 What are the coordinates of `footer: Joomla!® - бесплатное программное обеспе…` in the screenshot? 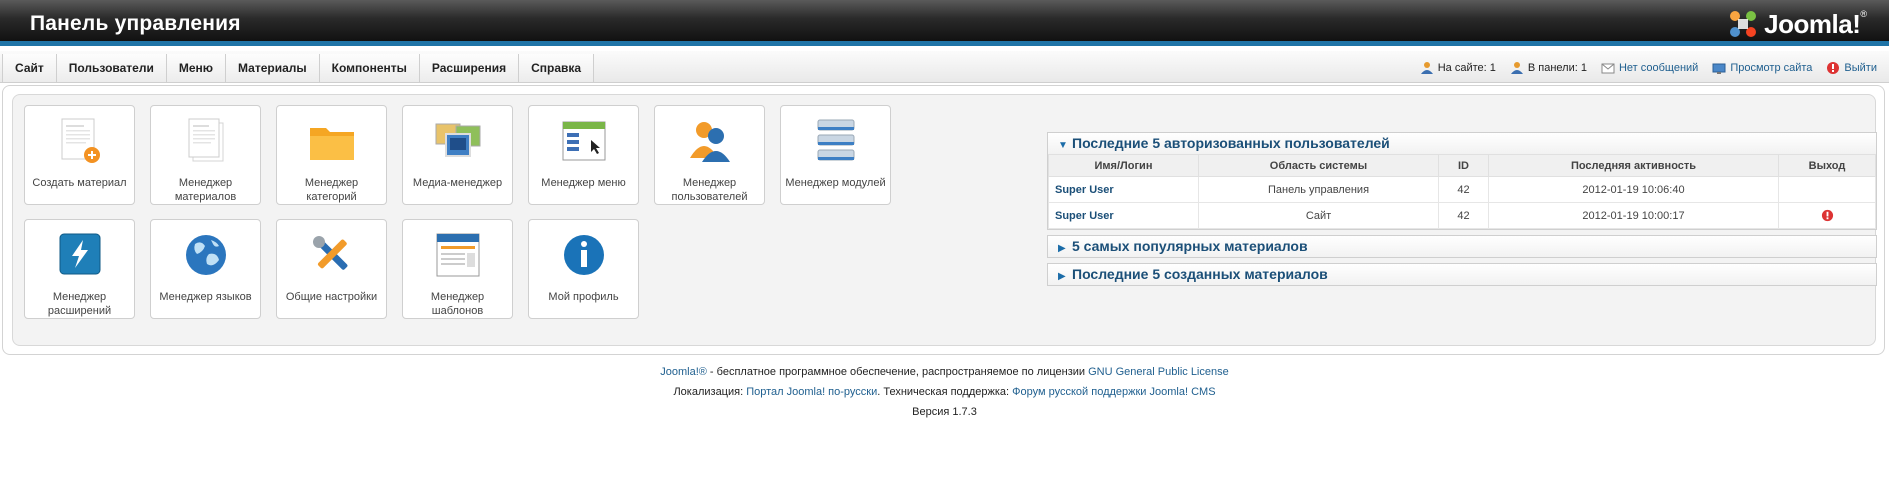 It's located at (944, 392).